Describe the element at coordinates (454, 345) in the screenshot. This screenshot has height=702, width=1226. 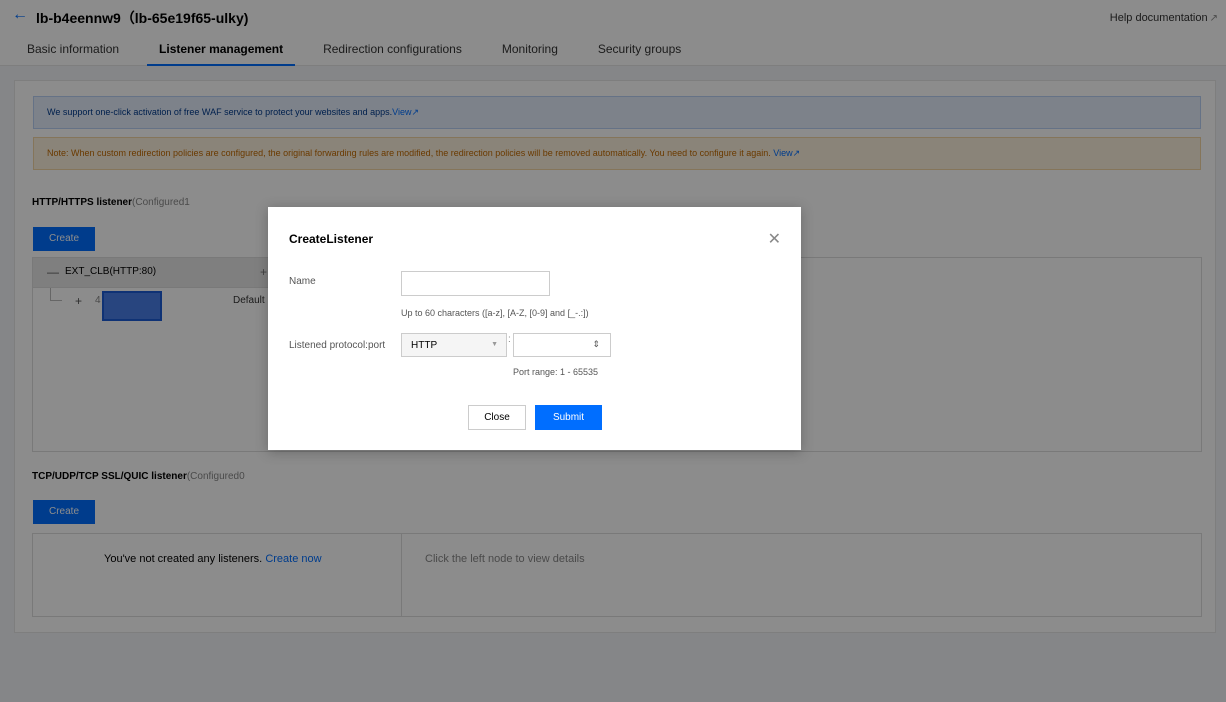
I see `protocol-select: HTTP ▼` at that location.